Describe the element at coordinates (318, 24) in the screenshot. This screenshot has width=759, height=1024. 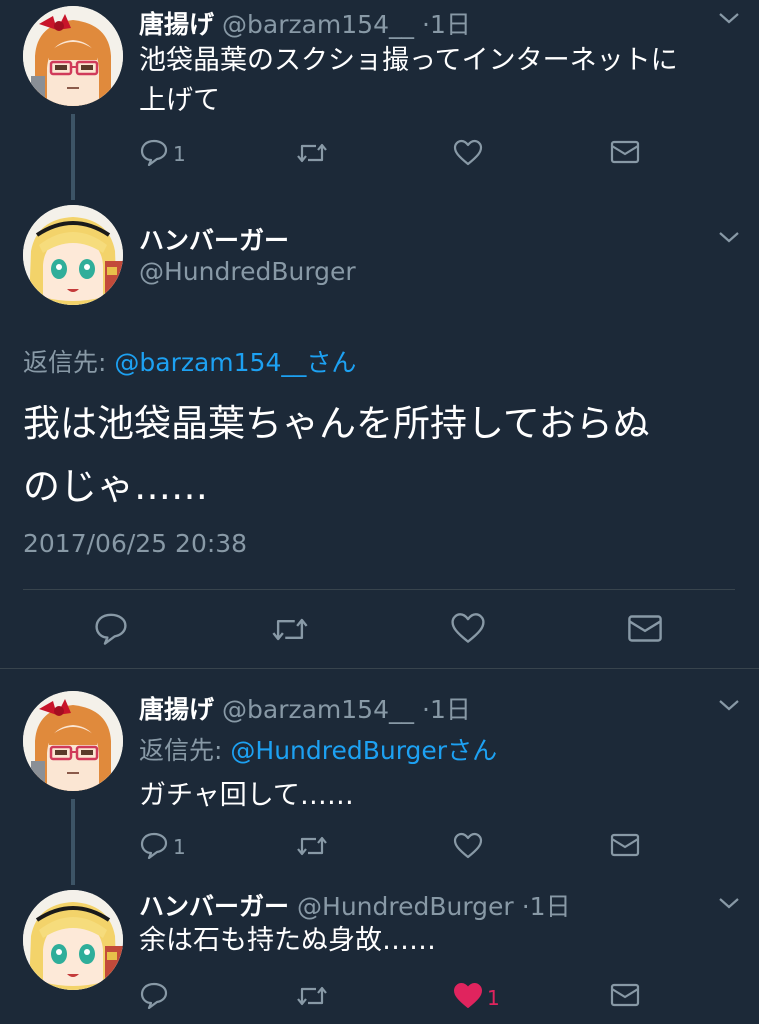
I see `tweet-1-author-handle: @barzam154__` at that location.